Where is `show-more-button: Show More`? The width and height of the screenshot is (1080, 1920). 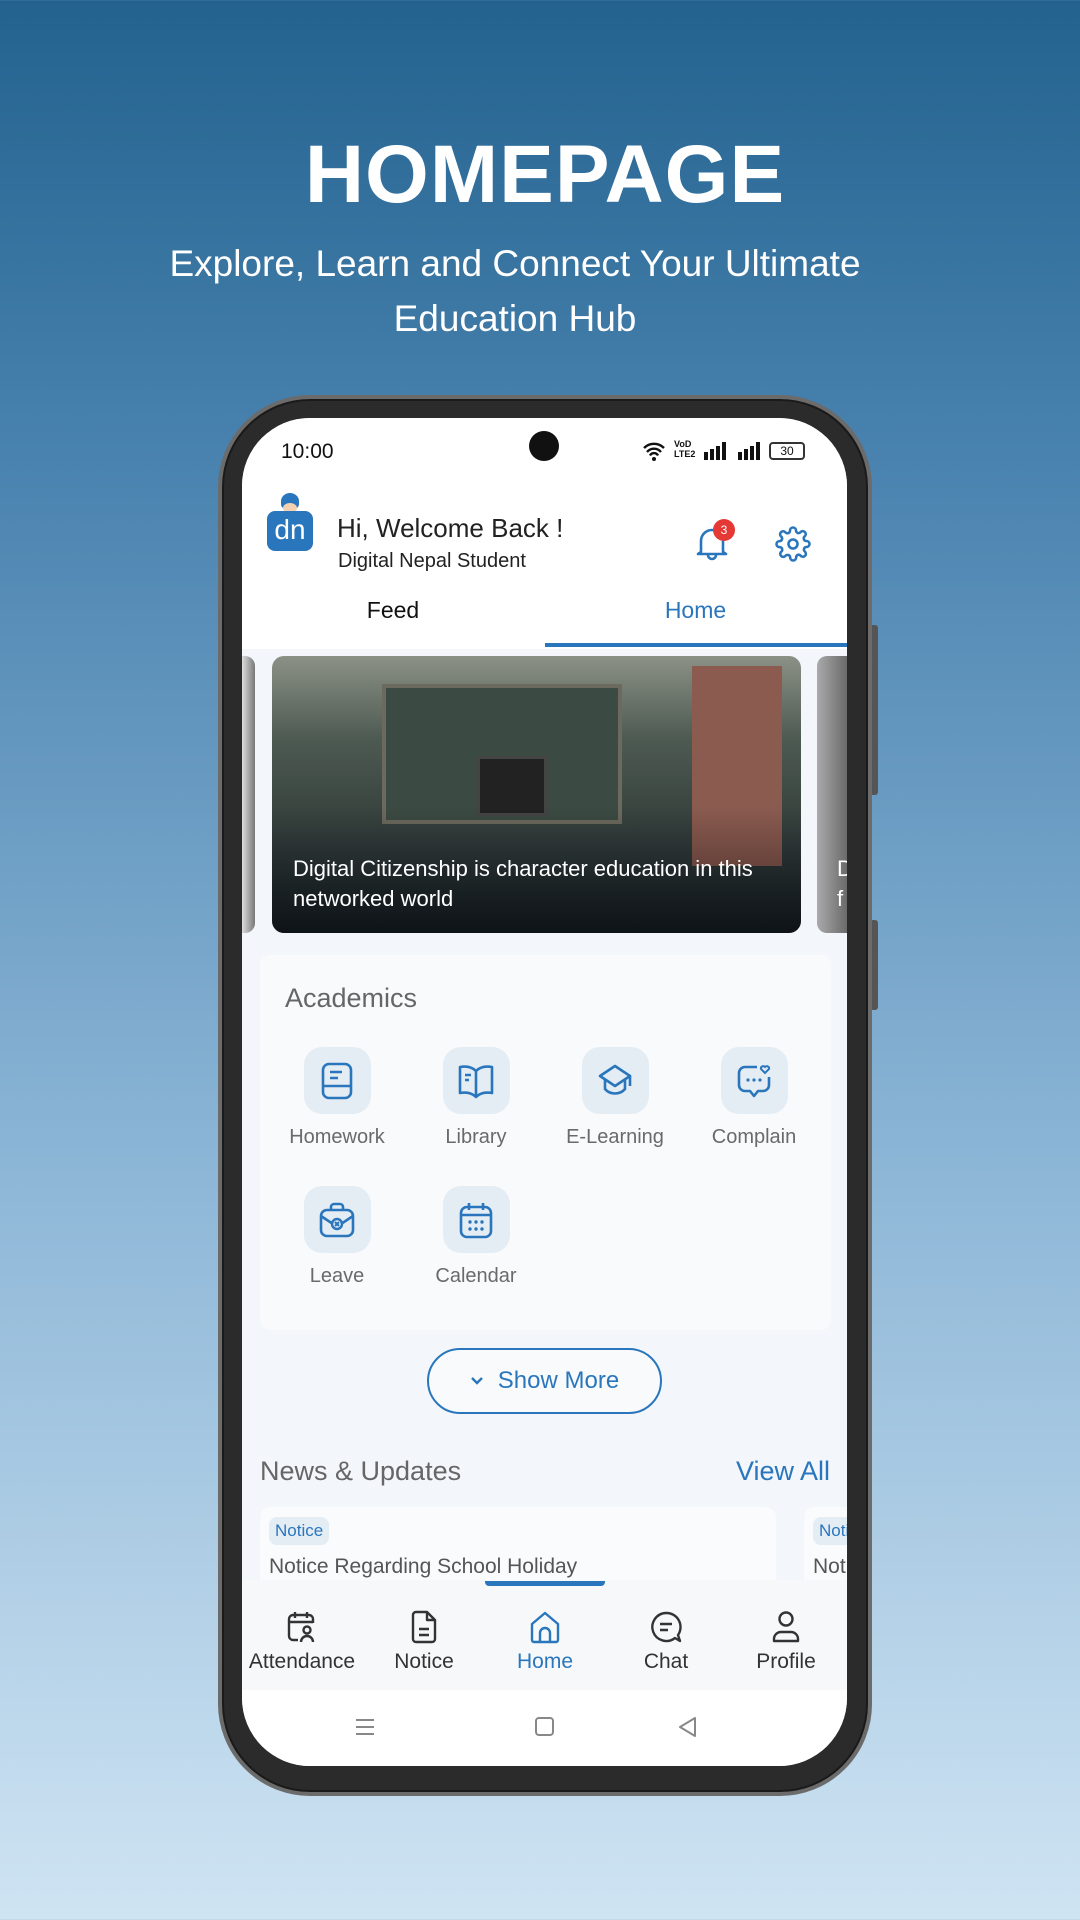 show-more-button: Show More is located at coordinates (544, 1381).